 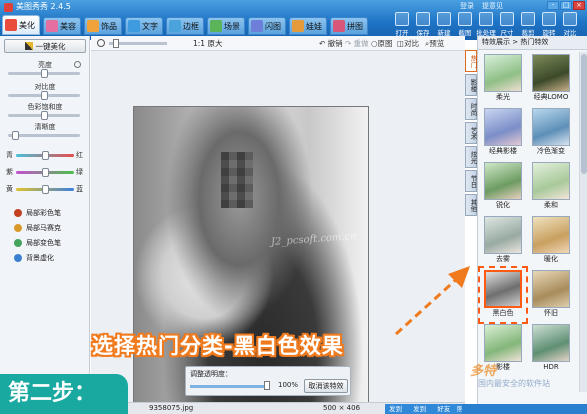 I want to click on toolbar-button-1: 保存, so click(x=423, y=24).